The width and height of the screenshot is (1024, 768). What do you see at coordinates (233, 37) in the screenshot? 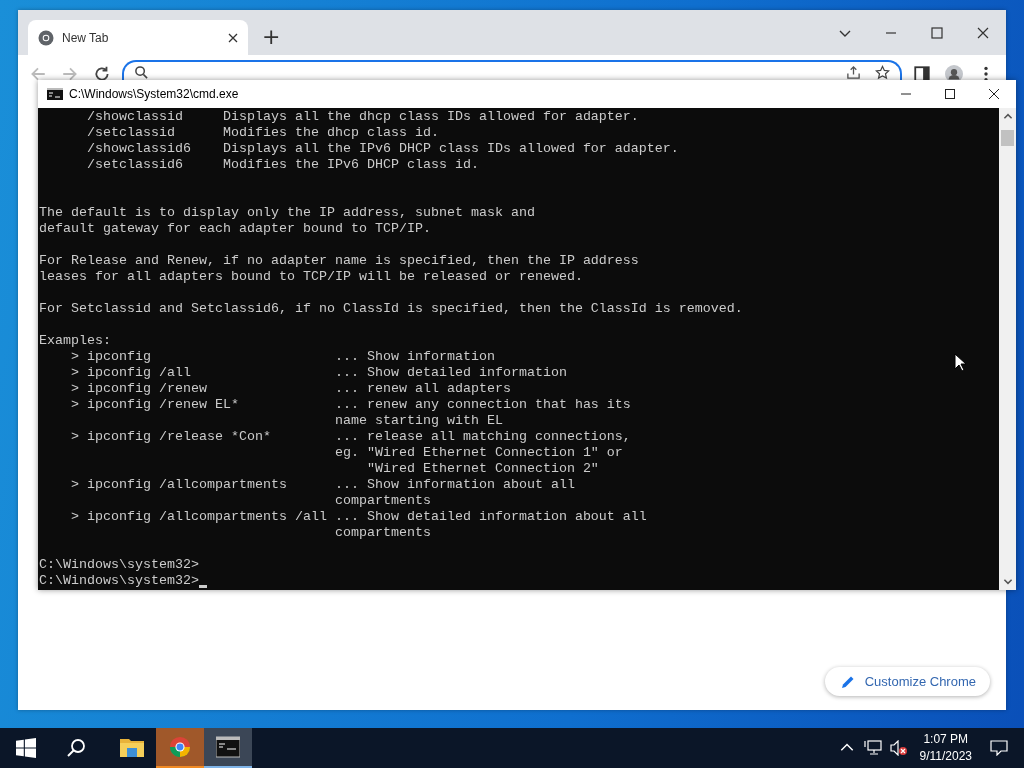
I see `close-tab-icon` at bounding box center [233, 37].